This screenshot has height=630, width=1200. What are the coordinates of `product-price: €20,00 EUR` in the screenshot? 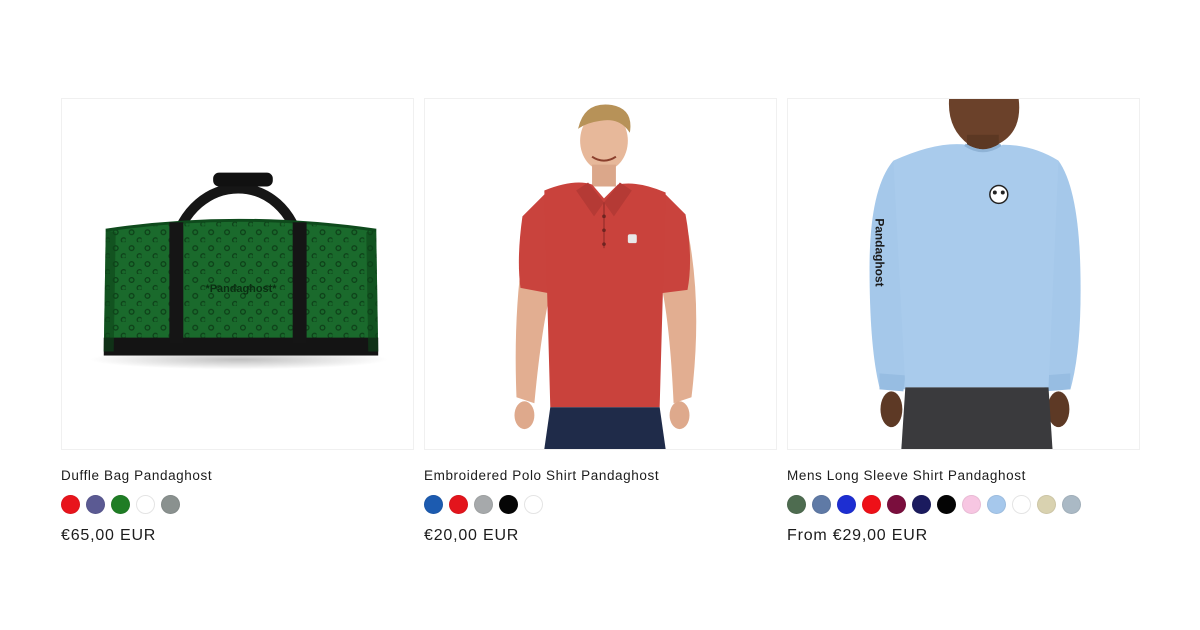 It's located at (472, 535).